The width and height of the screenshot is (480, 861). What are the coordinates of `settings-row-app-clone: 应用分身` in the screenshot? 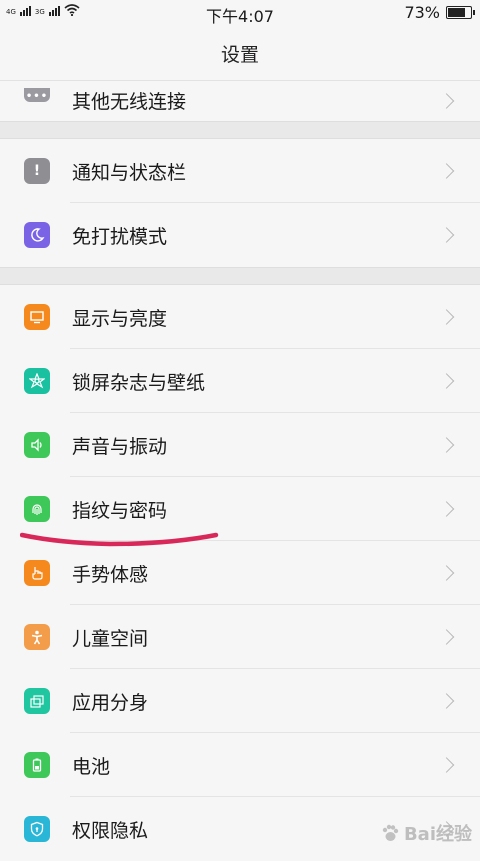 It's located at (240, 701).